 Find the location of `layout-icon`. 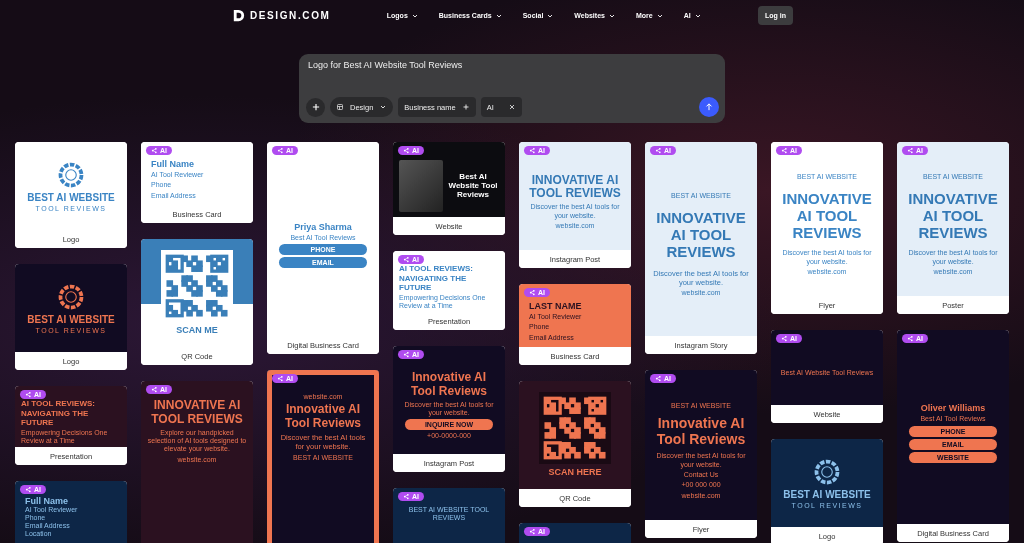

layout-icon is located at coordinates (340, 107).